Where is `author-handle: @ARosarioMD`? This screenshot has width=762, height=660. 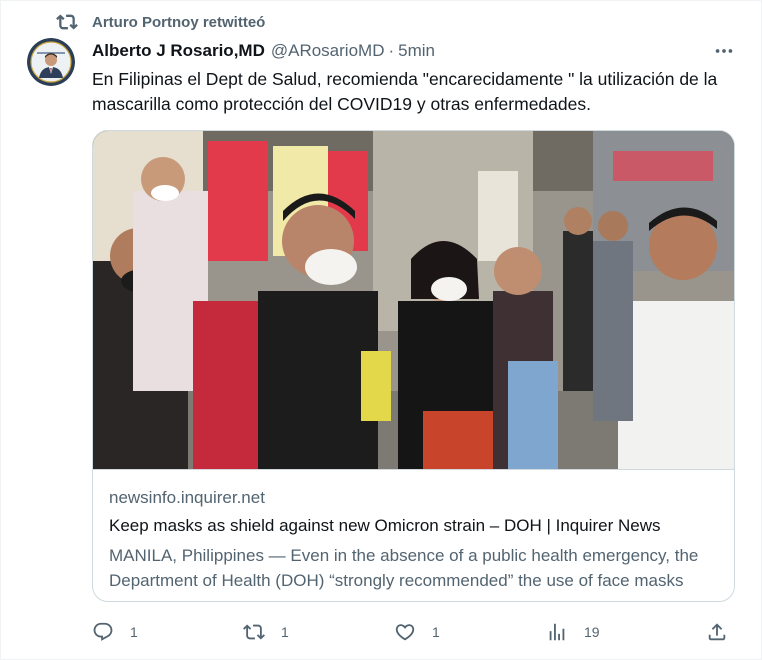
author-handle: @ARosarioMD is located at coordinates (328, 51).